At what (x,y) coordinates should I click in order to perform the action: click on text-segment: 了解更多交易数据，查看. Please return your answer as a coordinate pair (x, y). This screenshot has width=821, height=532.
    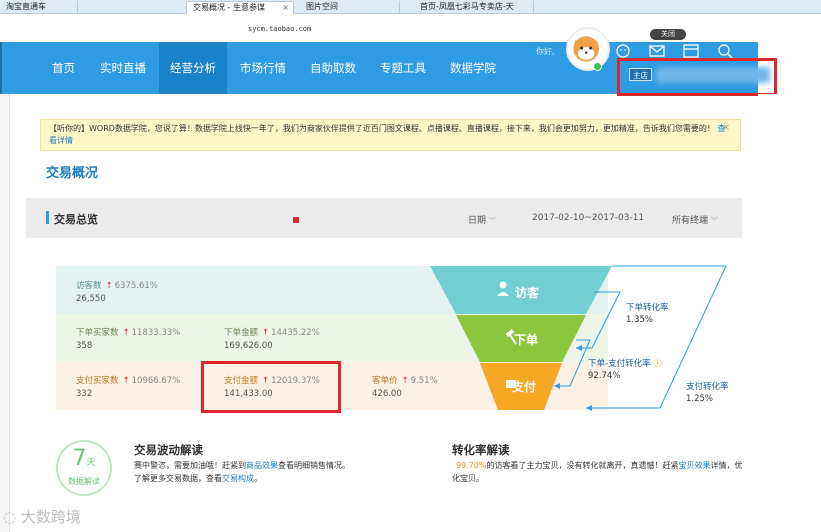
    Looking at the image, I should click on (178, 478).